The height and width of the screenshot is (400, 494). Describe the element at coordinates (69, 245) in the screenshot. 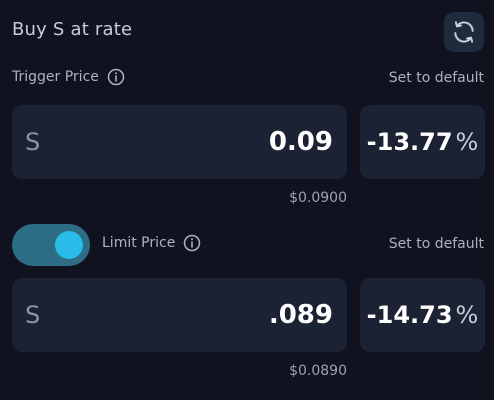

I see `toggle-knob` at that location.